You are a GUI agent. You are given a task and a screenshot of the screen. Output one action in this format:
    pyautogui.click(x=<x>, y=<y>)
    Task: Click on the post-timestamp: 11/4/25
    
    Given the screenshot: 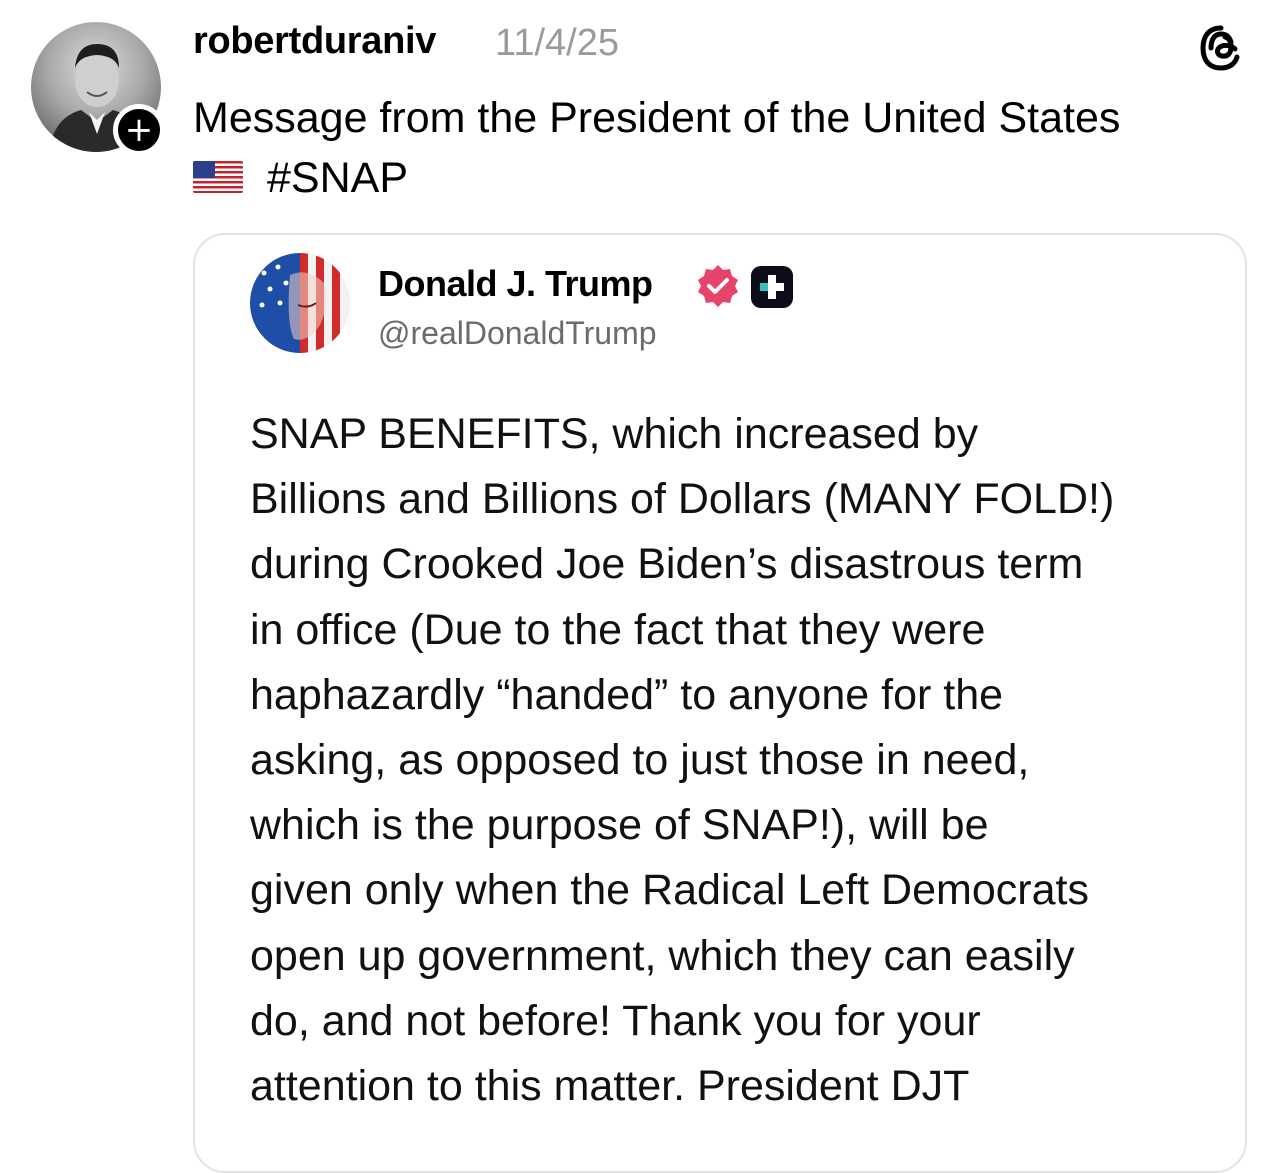 What is the action you would take?
    pyautogui.click(x=557, y=43)
    